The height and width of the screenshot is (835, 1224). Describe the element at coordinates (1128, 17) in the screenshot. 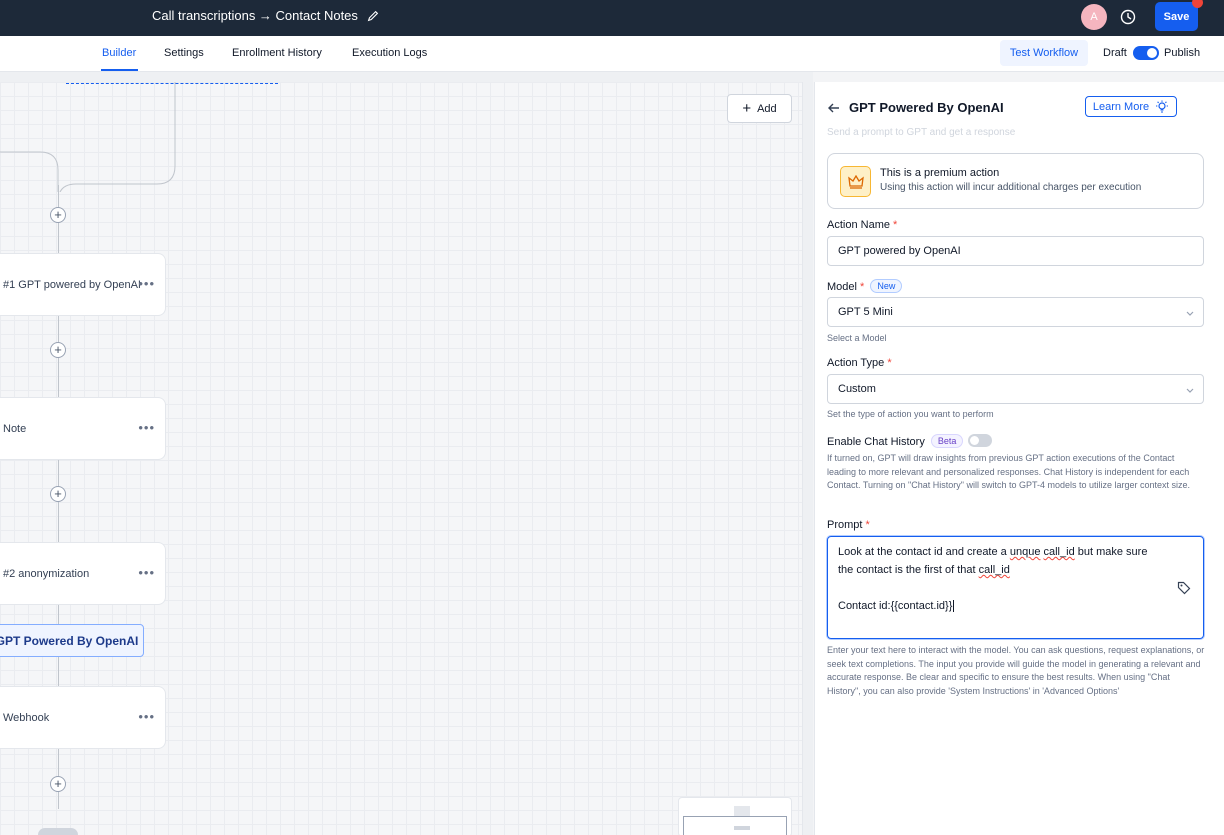

I see `clock-history-icon` at that location.